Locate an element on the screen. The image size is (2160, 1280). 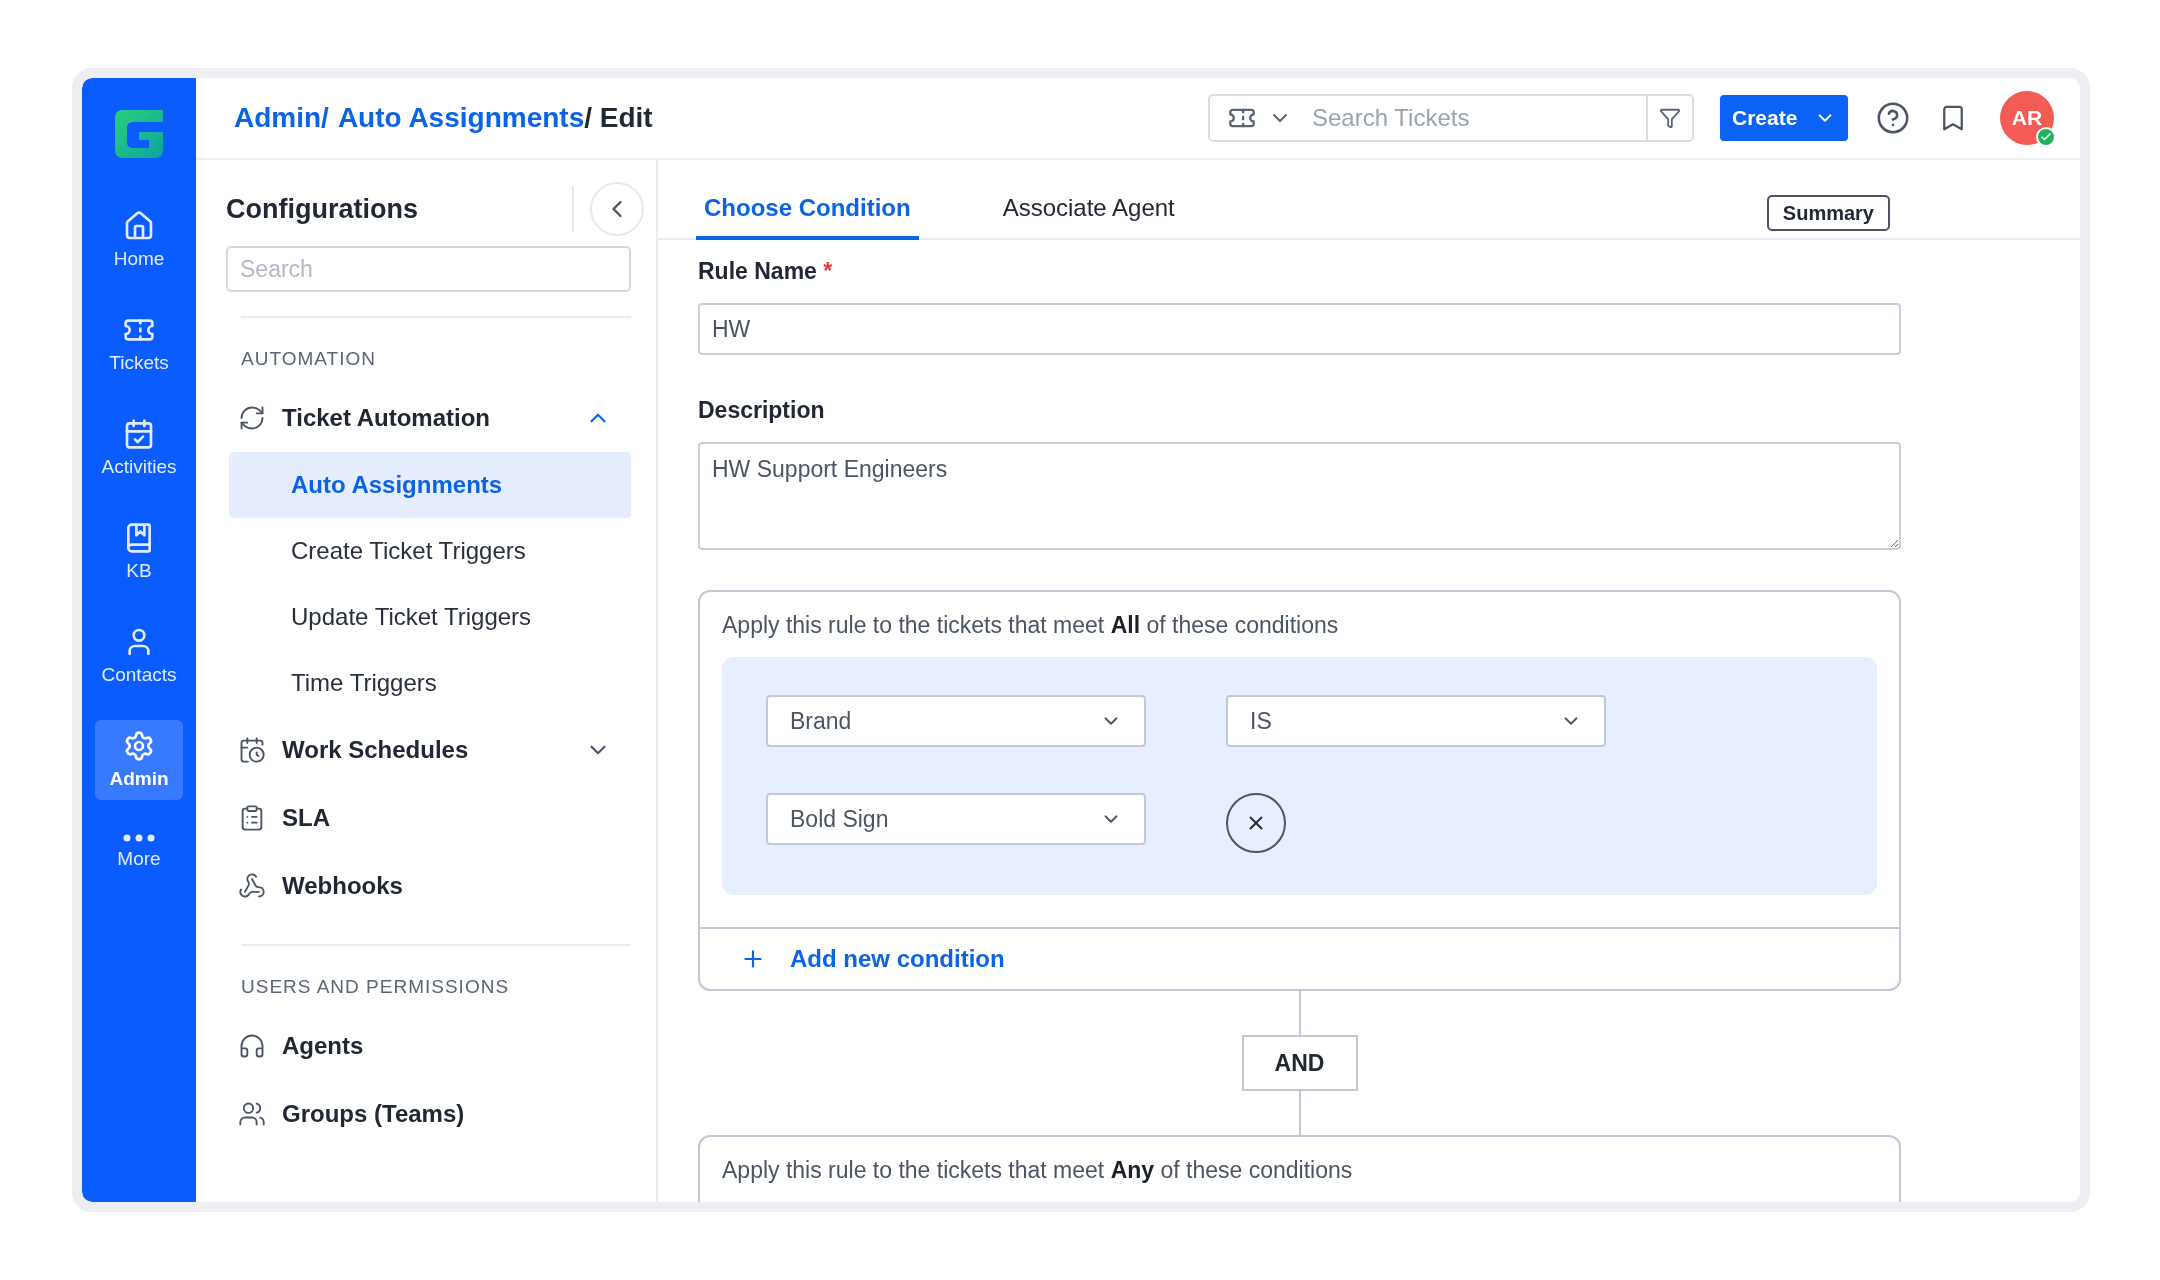
group-description: Apply this rule to the tickets that meet All of these conditions is located at coordinates (1030, 625).